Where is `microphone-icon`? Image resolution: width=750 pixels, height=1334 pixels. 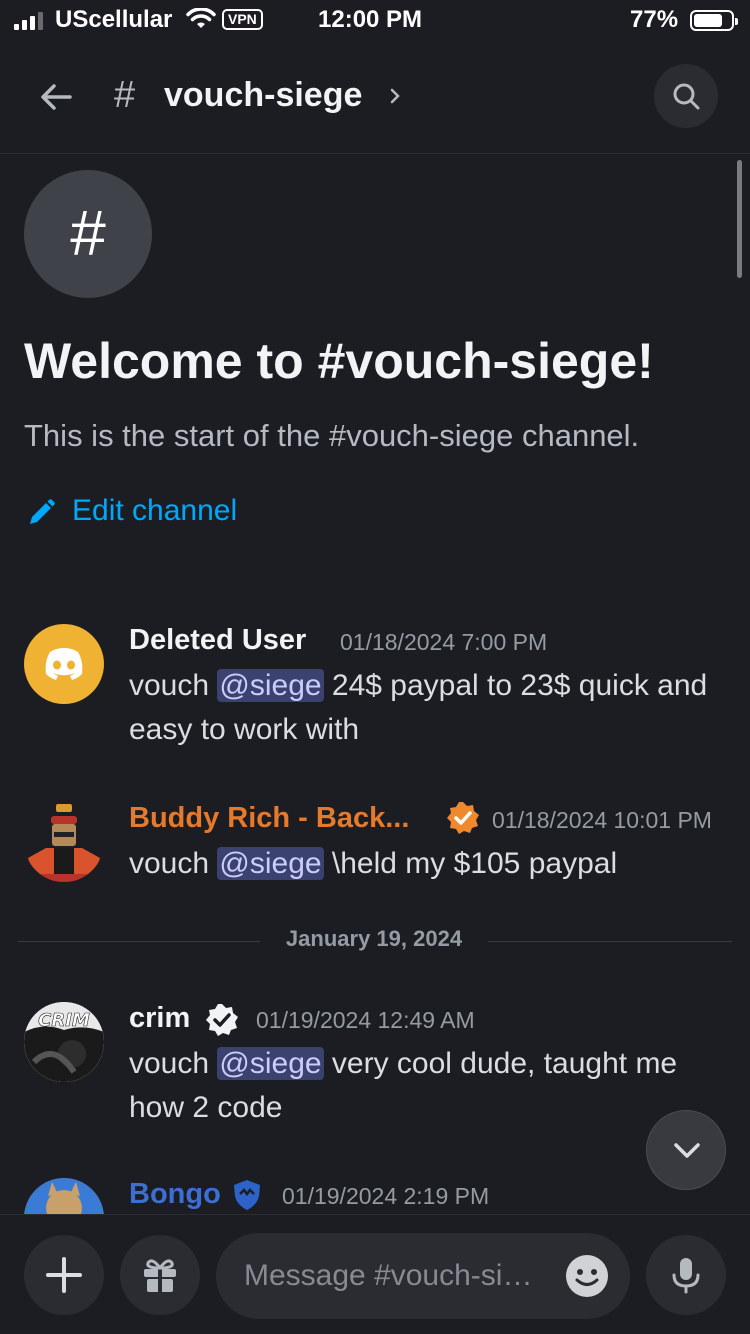
microphone-icon is located at coordinates (686, 1276).